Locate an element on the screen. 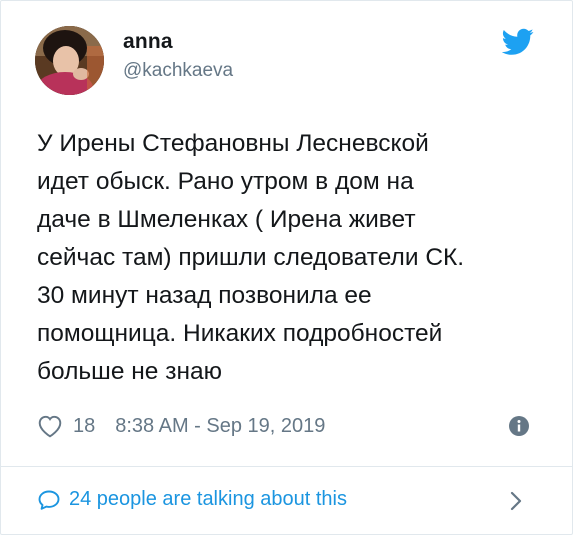  avatar is located at coordinates (69, 60).